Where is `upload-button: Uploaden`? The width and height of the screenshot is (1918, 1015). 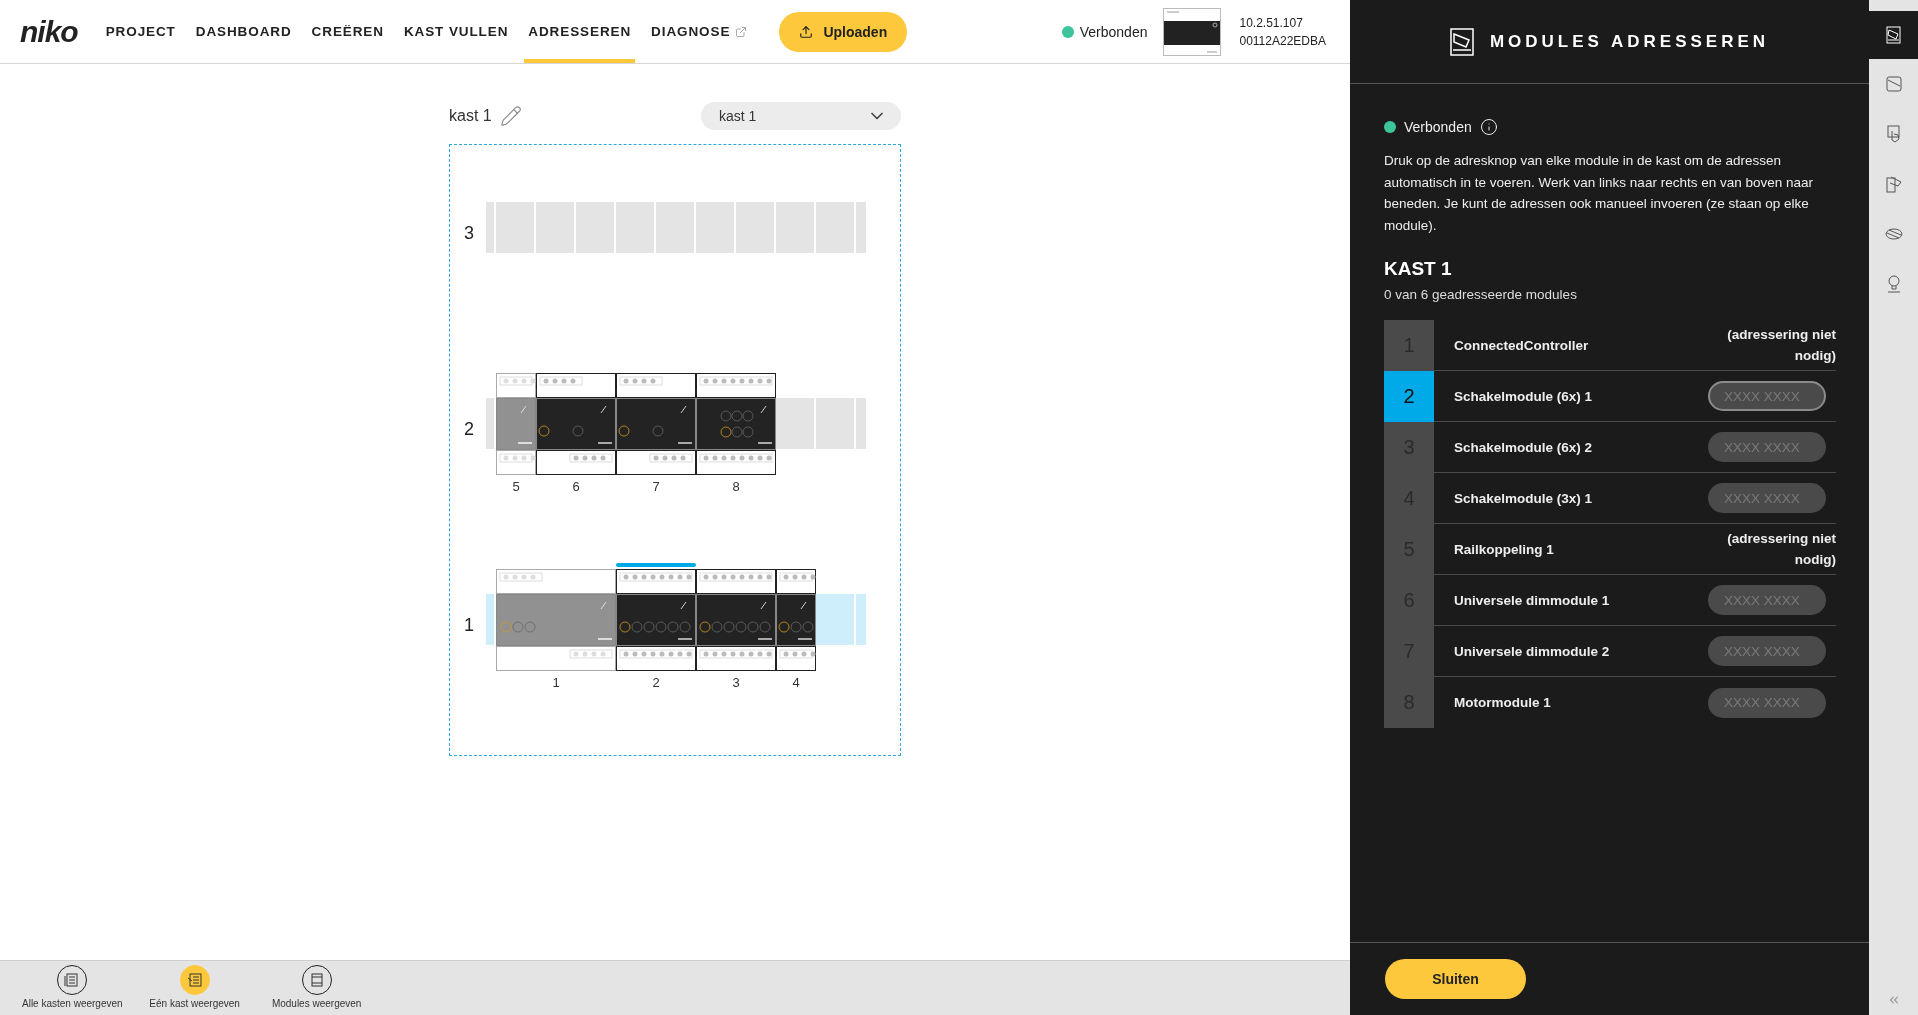 upload-button: Uploaden is located at coordinates (843, 31).